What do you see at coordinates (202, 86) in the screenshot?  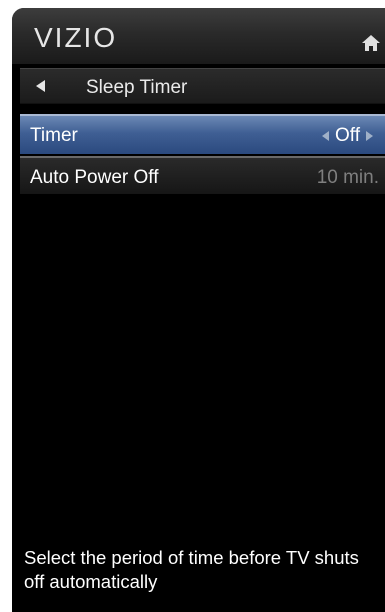 I see `title-bar: Sleep Timer` at bounding box center [202, 86].